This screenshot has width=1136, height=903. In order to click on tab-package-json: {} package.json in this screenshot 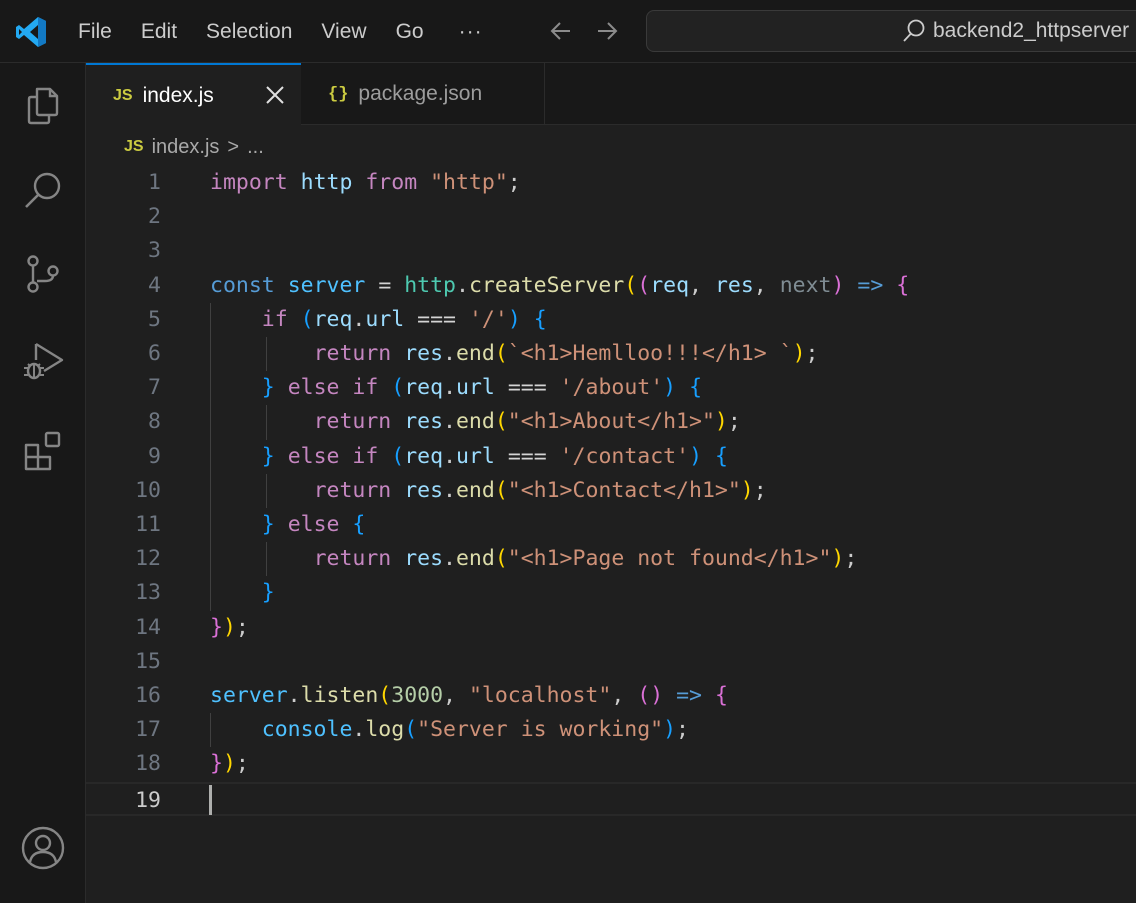, I will do `click(423, 94)`.